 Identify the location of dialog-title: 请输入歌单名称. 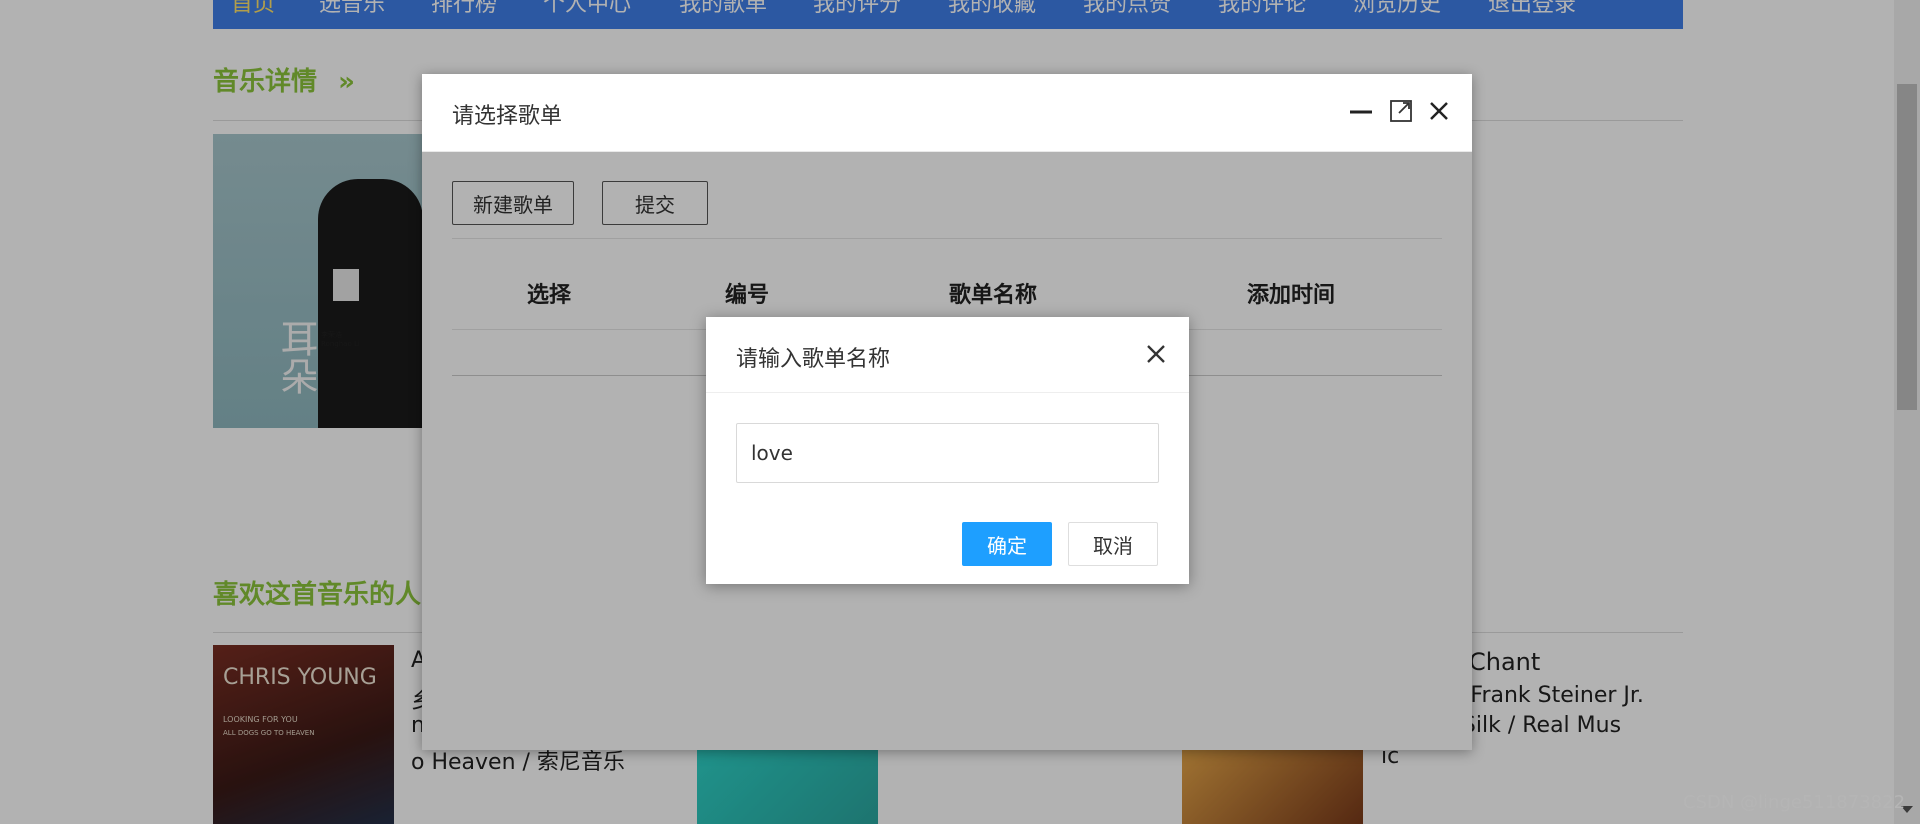
(813, 359).